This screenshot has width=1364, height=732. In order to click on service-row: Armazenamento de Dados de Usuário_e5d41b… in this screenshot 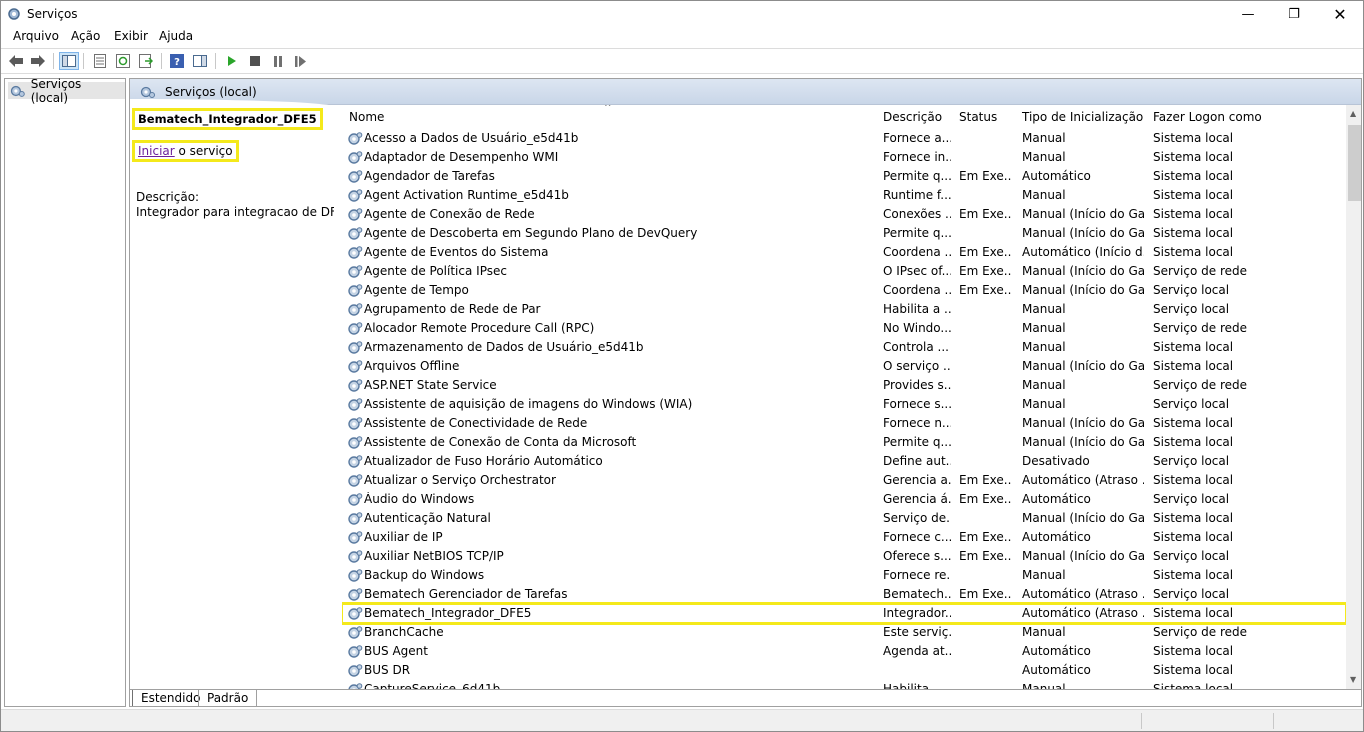, I will do `click(844, 347)`.